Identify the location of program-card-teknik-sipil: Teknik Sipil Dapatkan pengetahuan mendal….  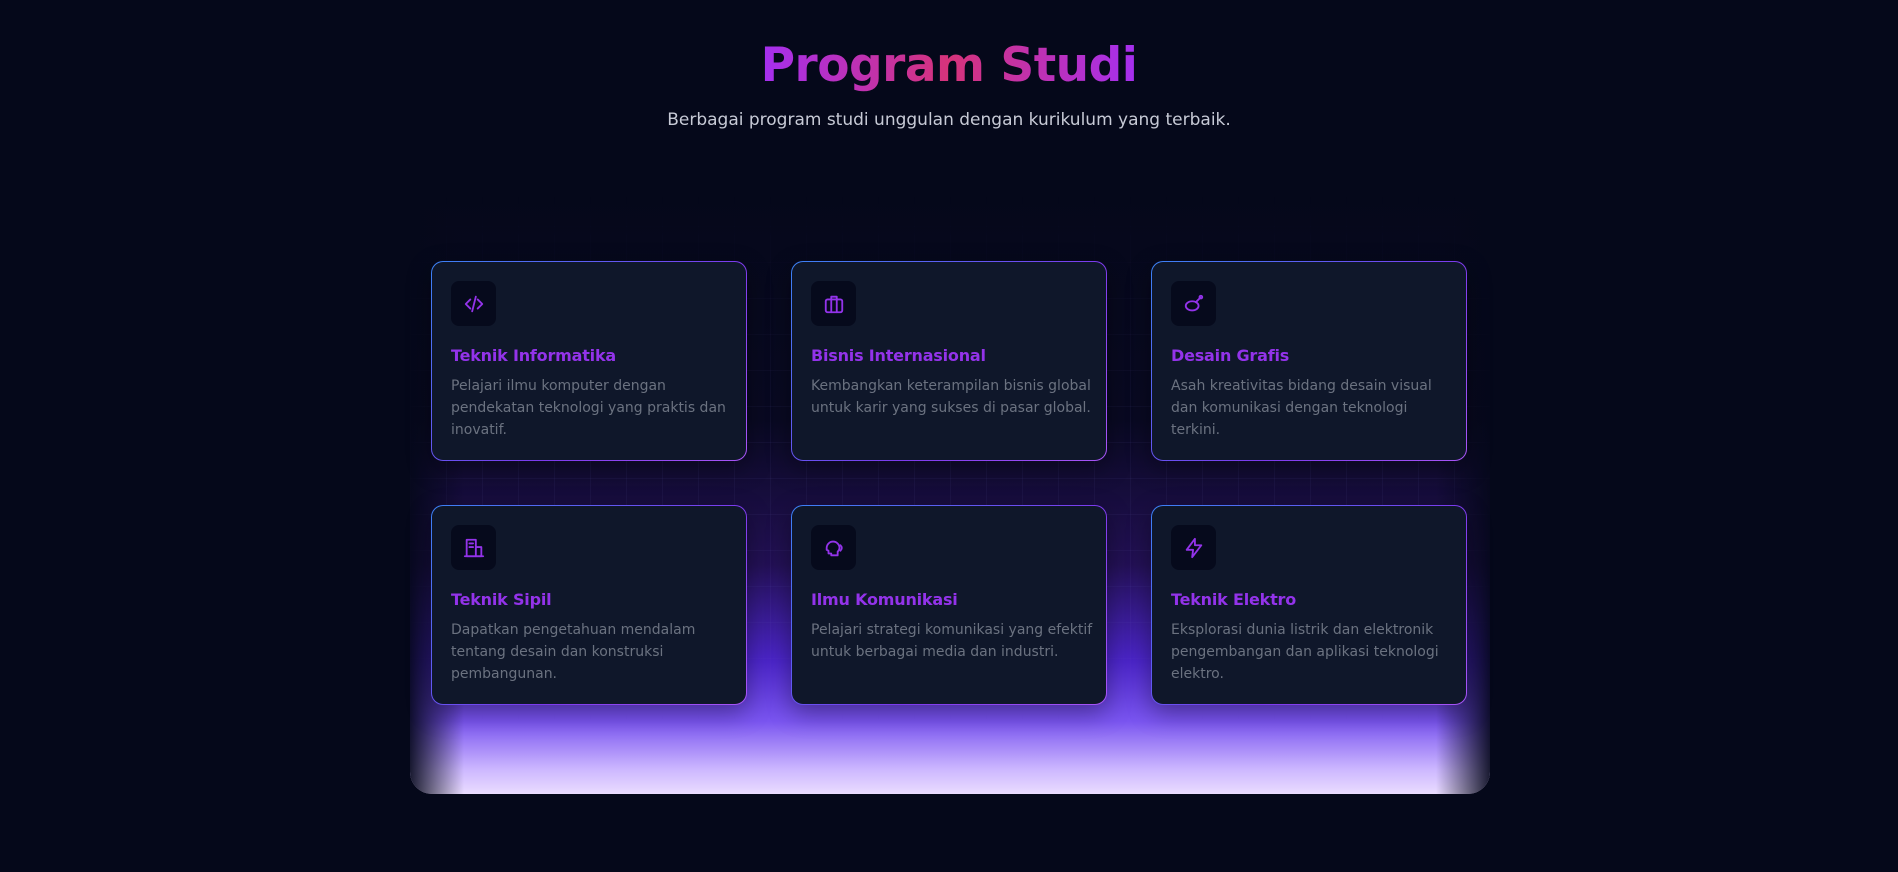
(589, 605).